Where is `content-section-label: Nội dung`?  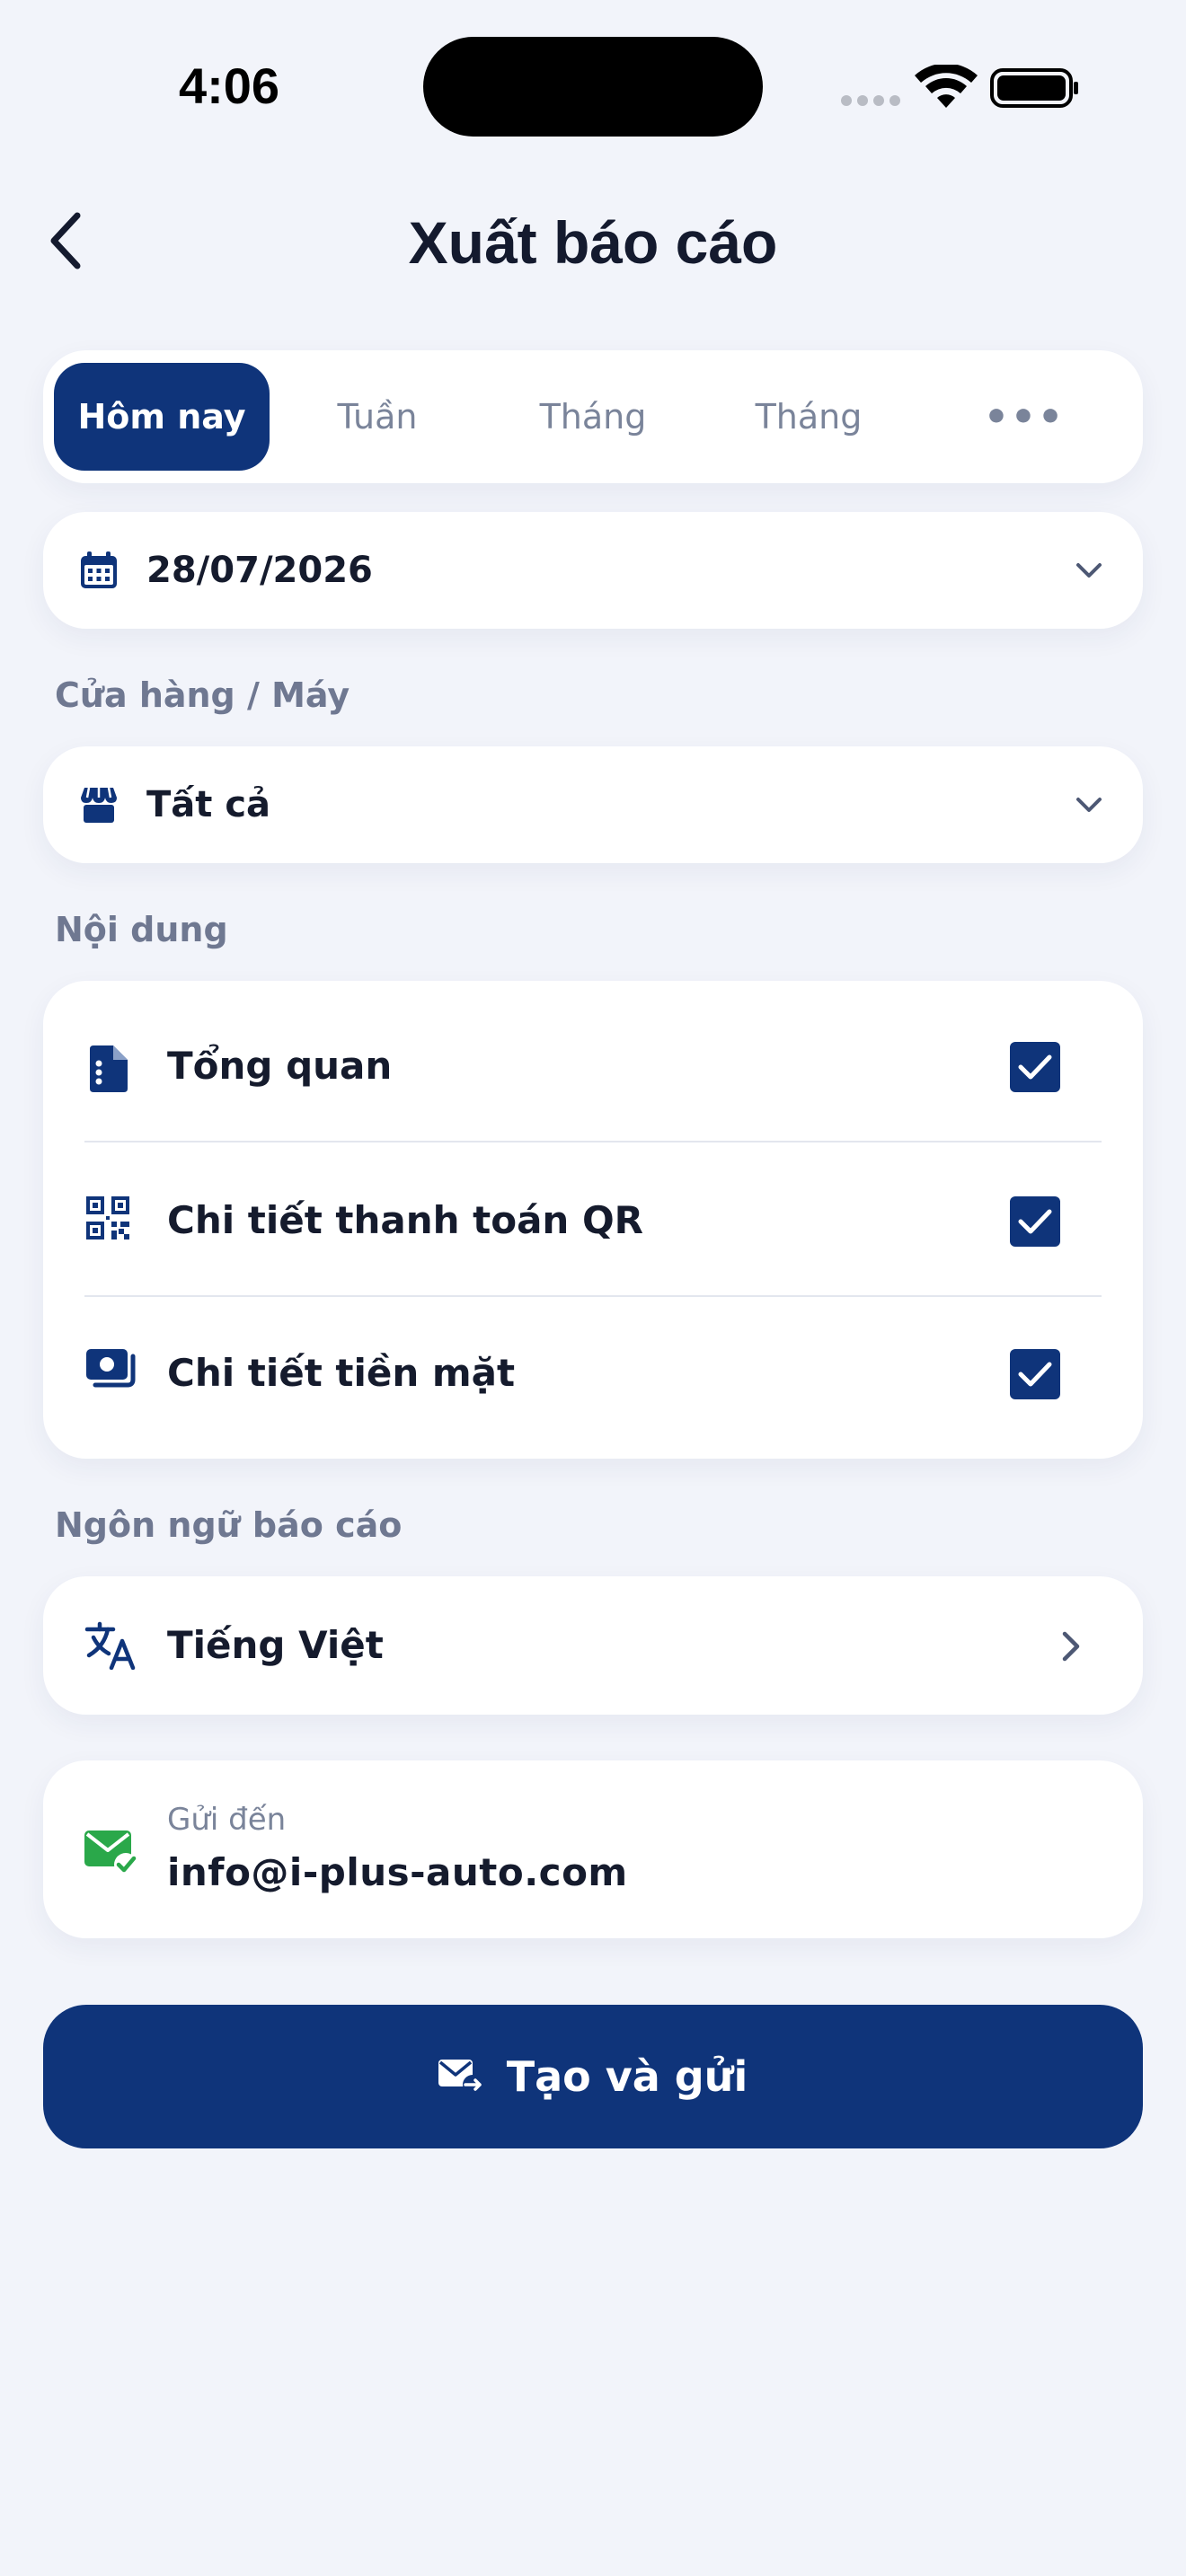
content-section-label: Nội dung is located at coordinates (141, 929).